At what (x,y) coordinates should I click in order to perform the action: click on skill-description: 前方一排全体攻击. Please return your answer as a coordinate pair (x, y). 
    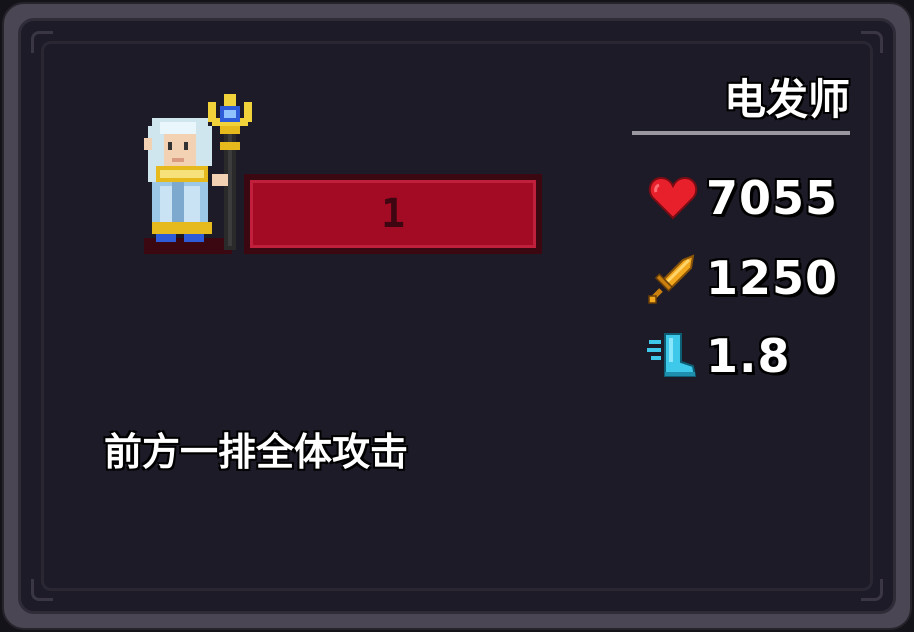
    Looking at the image, I should click on (256, 452).